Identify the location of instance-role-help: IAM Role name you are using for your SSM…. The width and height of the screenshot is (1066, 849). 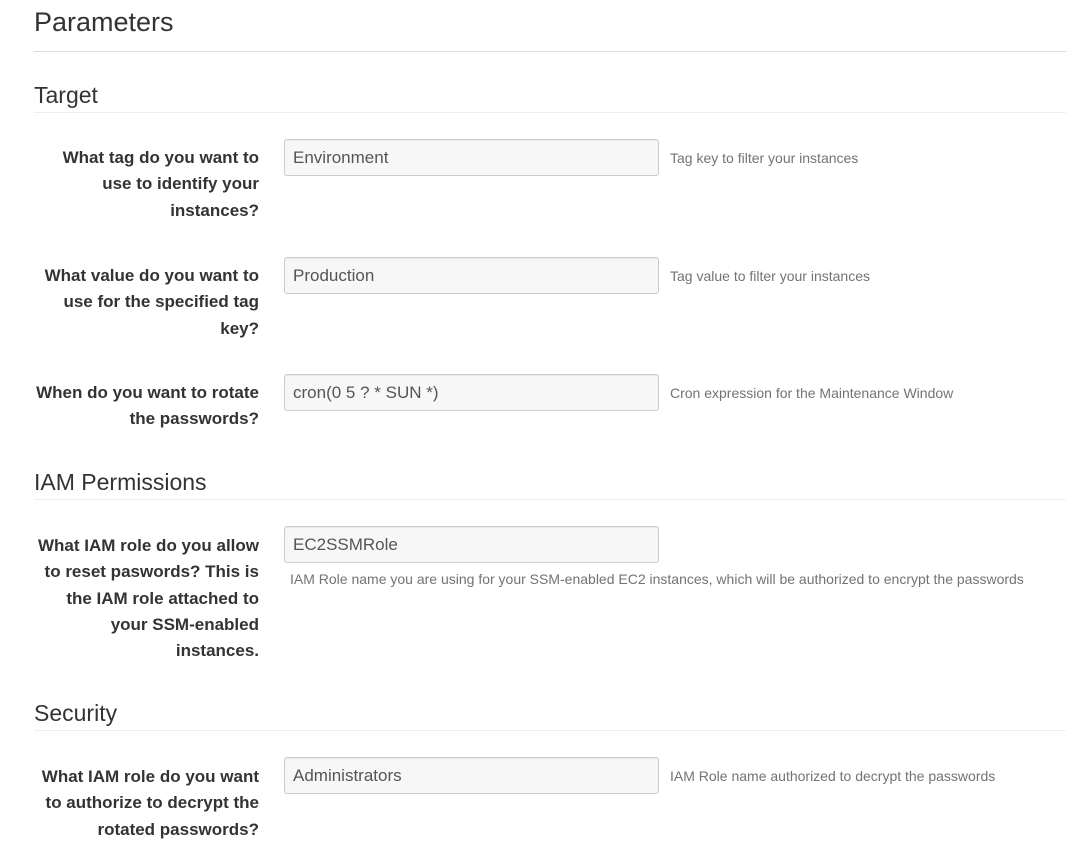
(657, 579).